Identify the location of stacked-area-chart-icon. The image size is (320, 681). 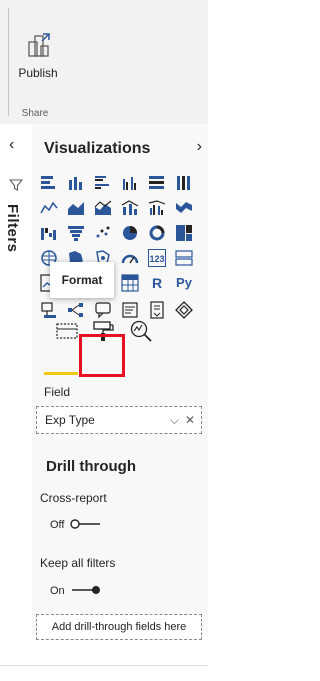
(103, 208).